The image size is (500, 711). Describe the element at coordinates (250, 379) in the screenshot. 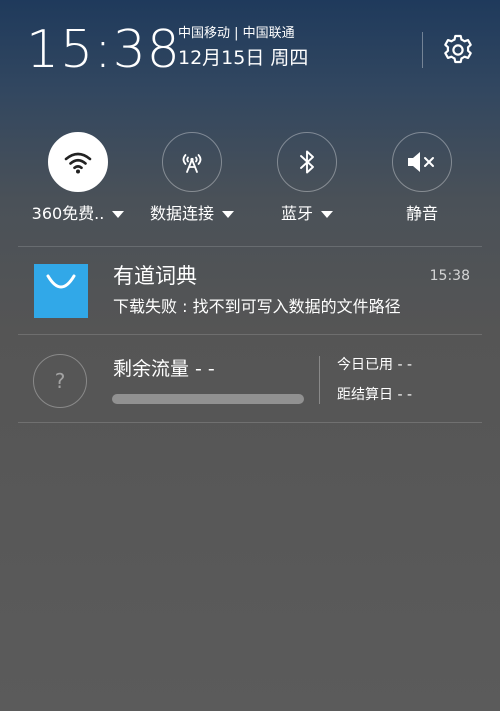

I see `data-usage-card: ? 剩余流量 - - 今日已用 - - 距结算日 - -` at that location.